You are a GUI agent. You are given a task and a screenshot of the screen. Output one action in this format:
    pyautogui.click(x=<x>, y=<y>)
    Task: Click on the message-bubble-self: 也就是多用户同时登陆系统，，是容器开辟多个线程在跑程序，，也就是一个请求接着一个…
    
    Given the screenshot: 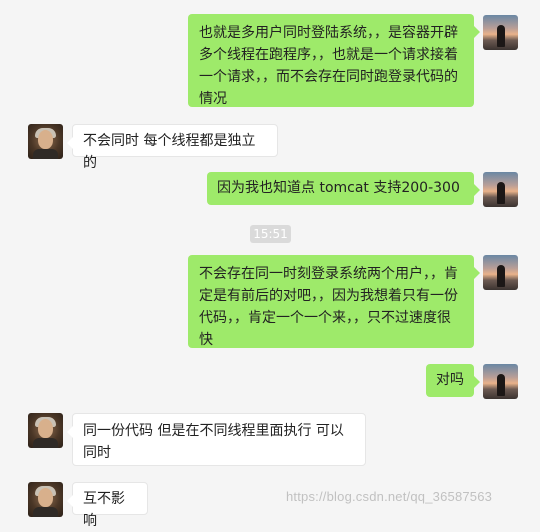 What is the action you would take?
    pyautogui.click(x=334, y=60)
    